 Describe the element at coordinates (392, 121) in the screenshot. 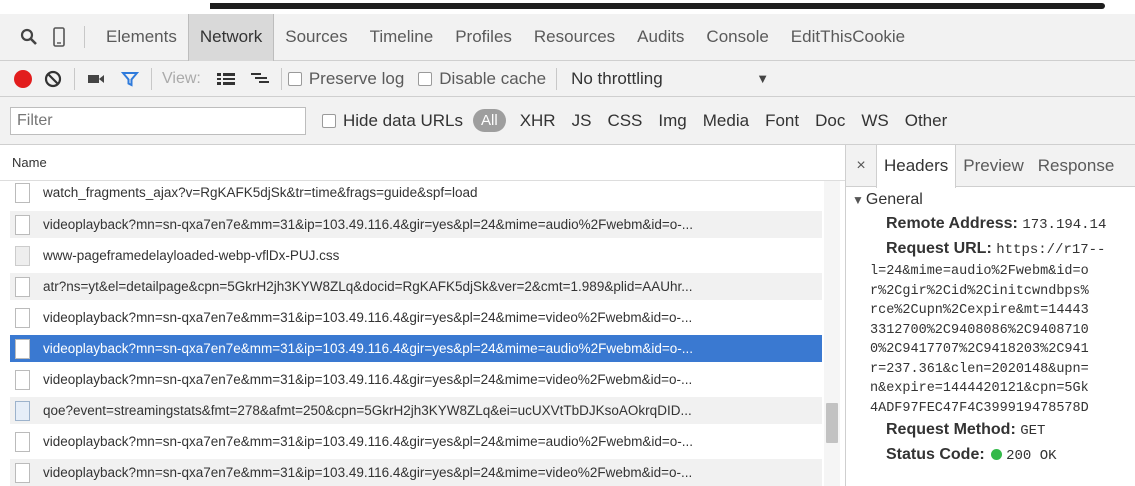

I see `hide-data-urls-checkbox: Hide data URLs` at that location.